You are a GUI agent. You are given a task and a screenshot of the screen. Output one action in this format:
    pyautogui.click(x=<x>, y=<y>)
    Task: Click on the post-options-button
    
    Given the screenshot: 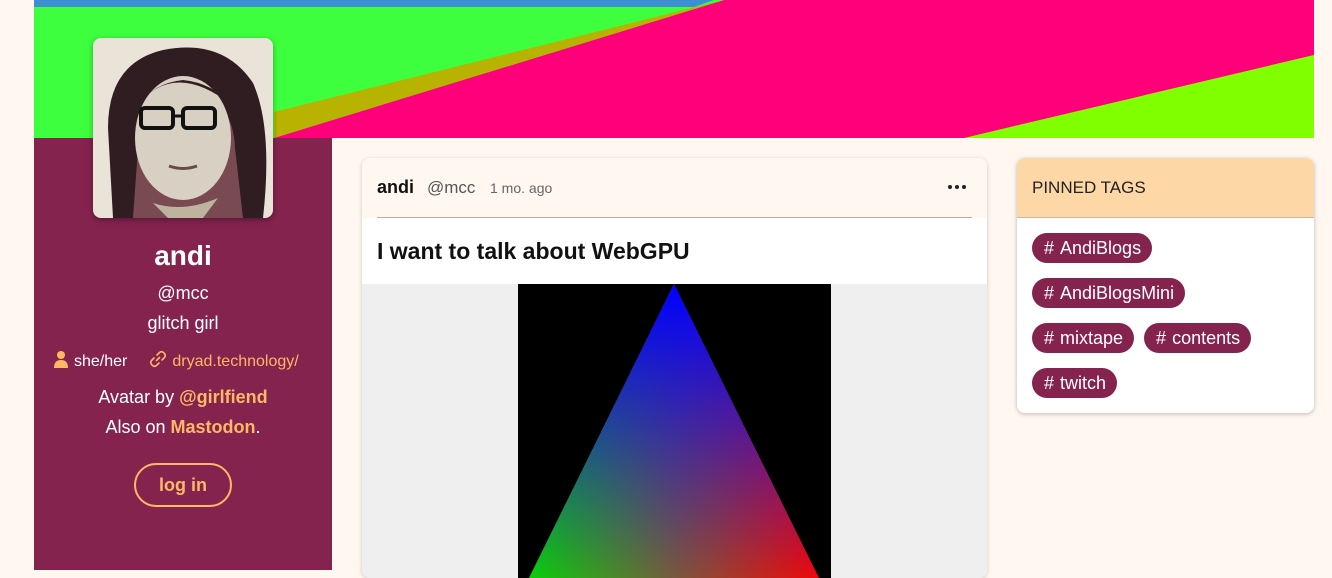 What is the action you would take?
    pyautogui.click(x=957, y=187)
    